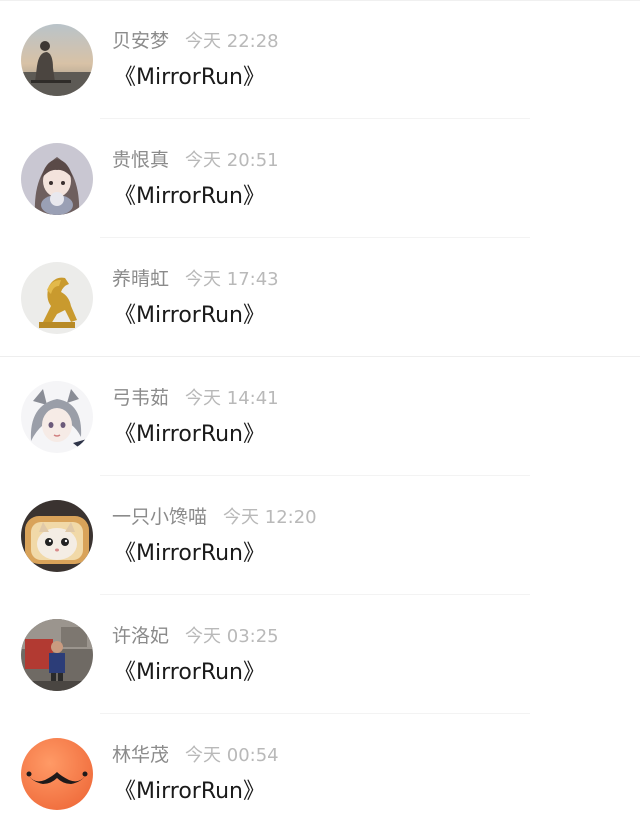 The width and height of the screenshot is (640, 827). What do you see at coordinates (57, 417) in the screenshot?
I see `cat-ear-girl-avatar` at bounding box center [57, 417].